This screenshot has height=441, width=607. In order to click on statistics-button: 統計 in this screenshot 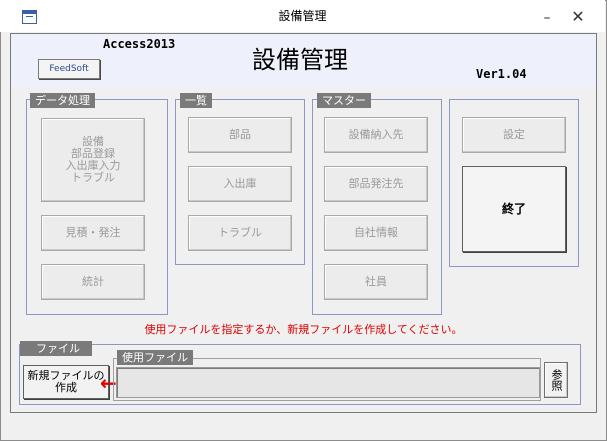, I will do `click(93, 282)`.